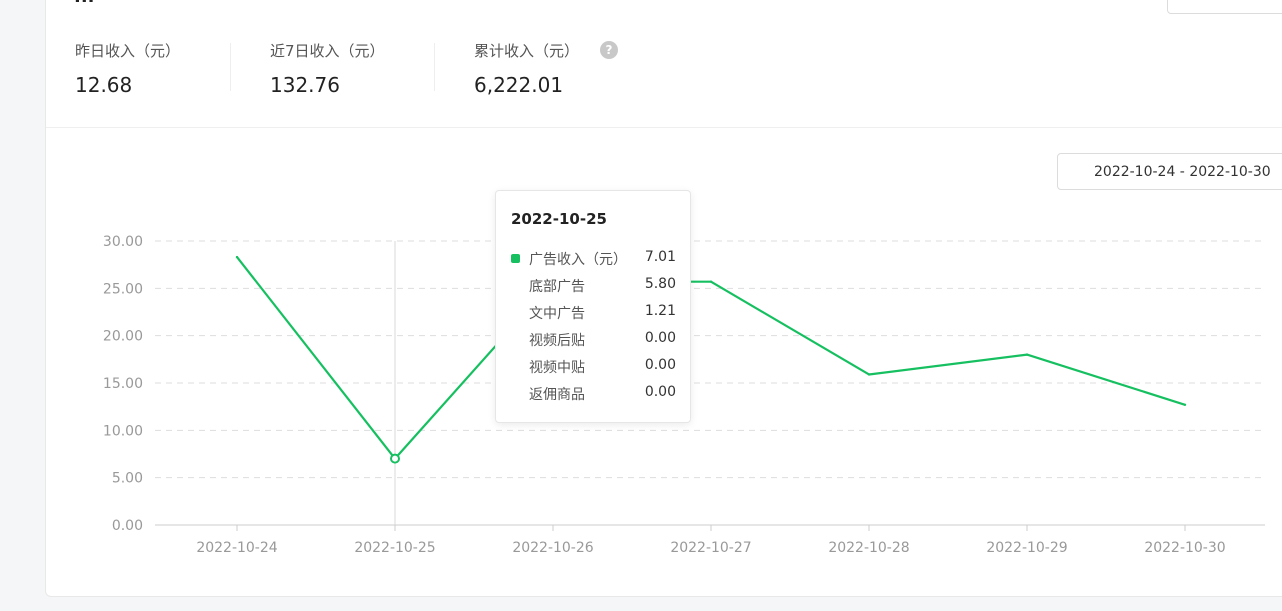 The width and height of the screenshot is (1282, 611). Describe the element at coordinates (868, 548) in the screenshot. I see `x-tick-label: 2022-10-28` at that location.